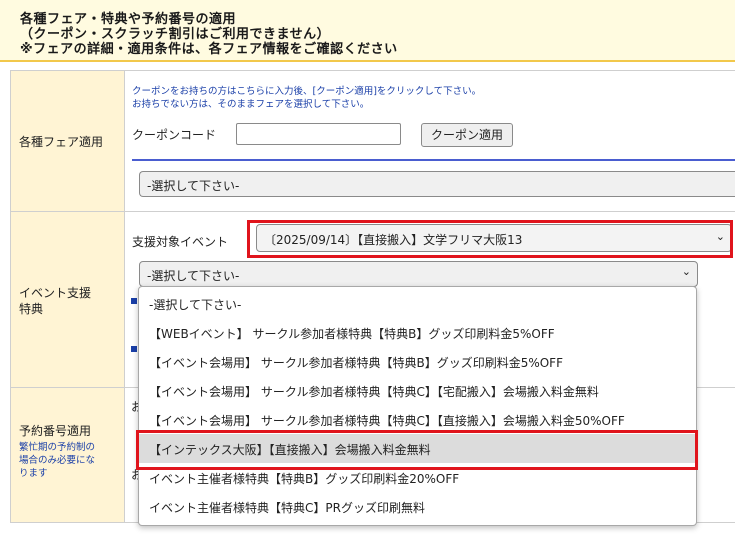 This screenshot has width=735, height=539. I want to click on dropdown-option-label: イベント主催者様特典【特典C】PRグッズ印刷無料, so click(287, 508).